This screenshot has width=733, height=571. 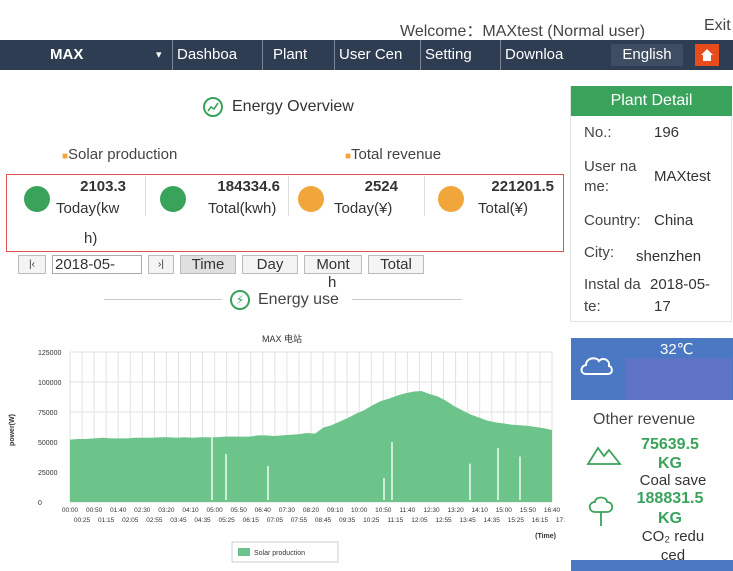 What do you see at coordinates (359, 510) in the screenshot?
I see `x-tick-label: 10:00` at bounding box center [359, 510].